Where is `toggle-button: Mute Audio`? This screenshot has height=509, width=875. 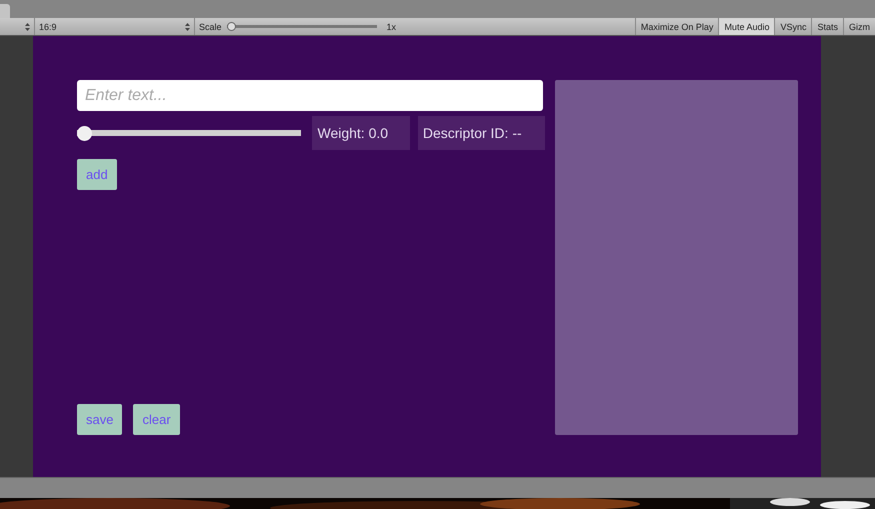
toggle-button: Mute Audio is located at coordinates (746, 26).